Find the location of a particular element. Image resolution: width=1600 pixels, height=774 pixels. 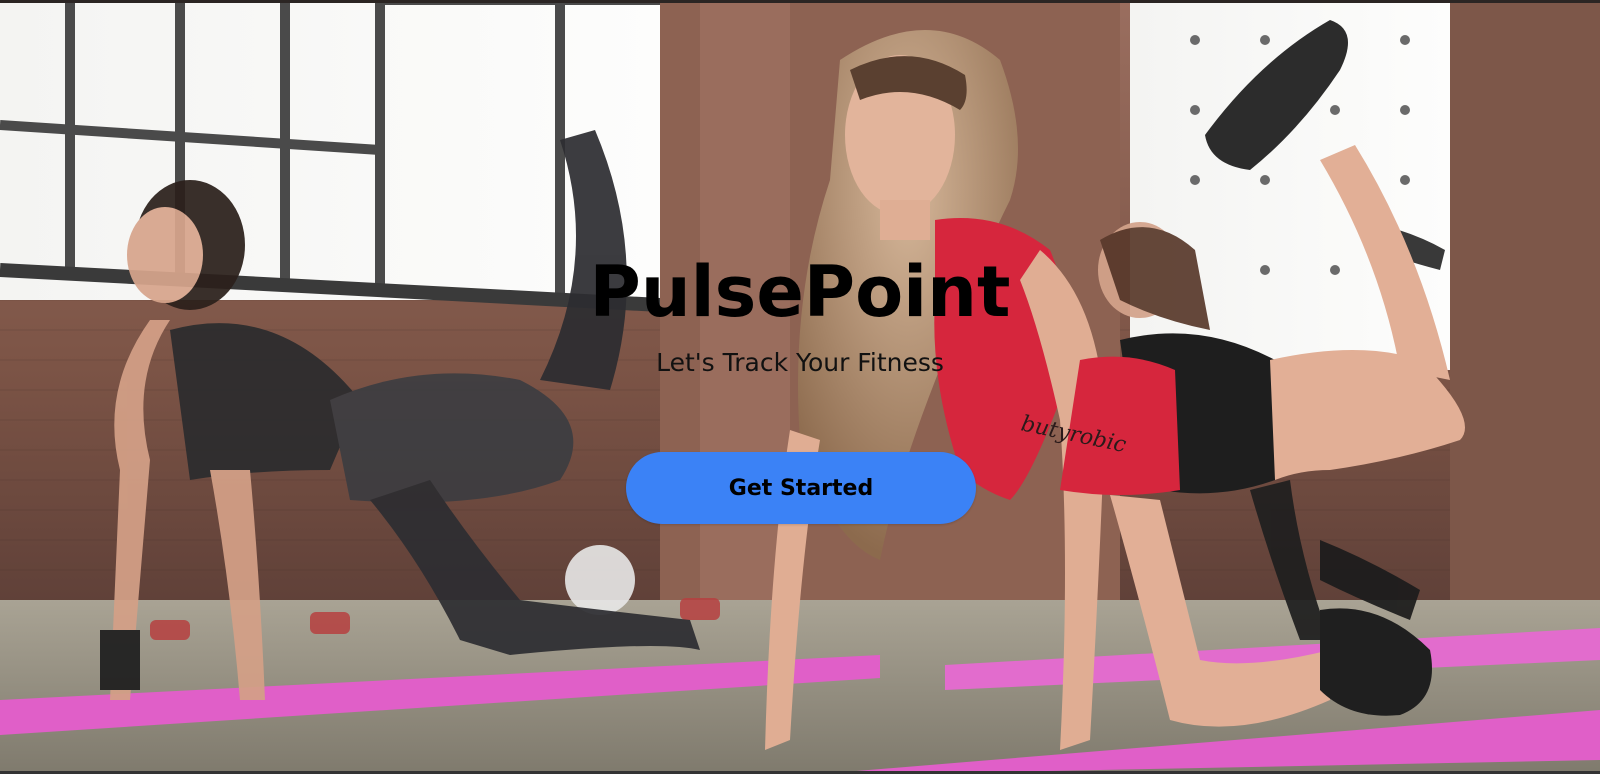

top-border is located at coordinates (800, 1).